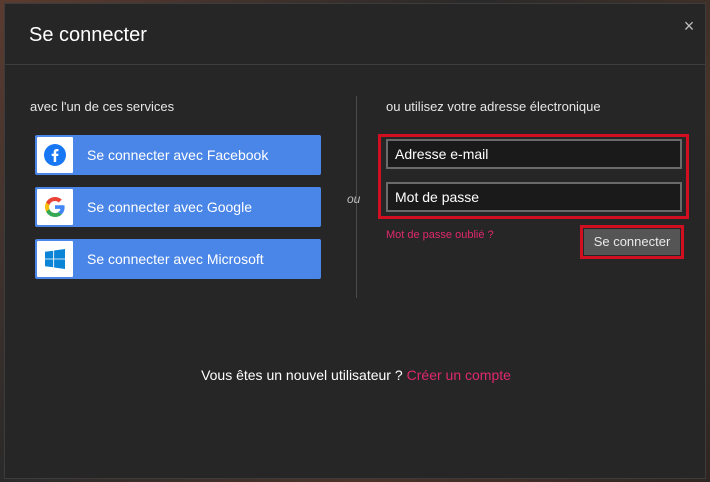 The image size is (710, 482). I want to click on email-input, so click(534, 154).